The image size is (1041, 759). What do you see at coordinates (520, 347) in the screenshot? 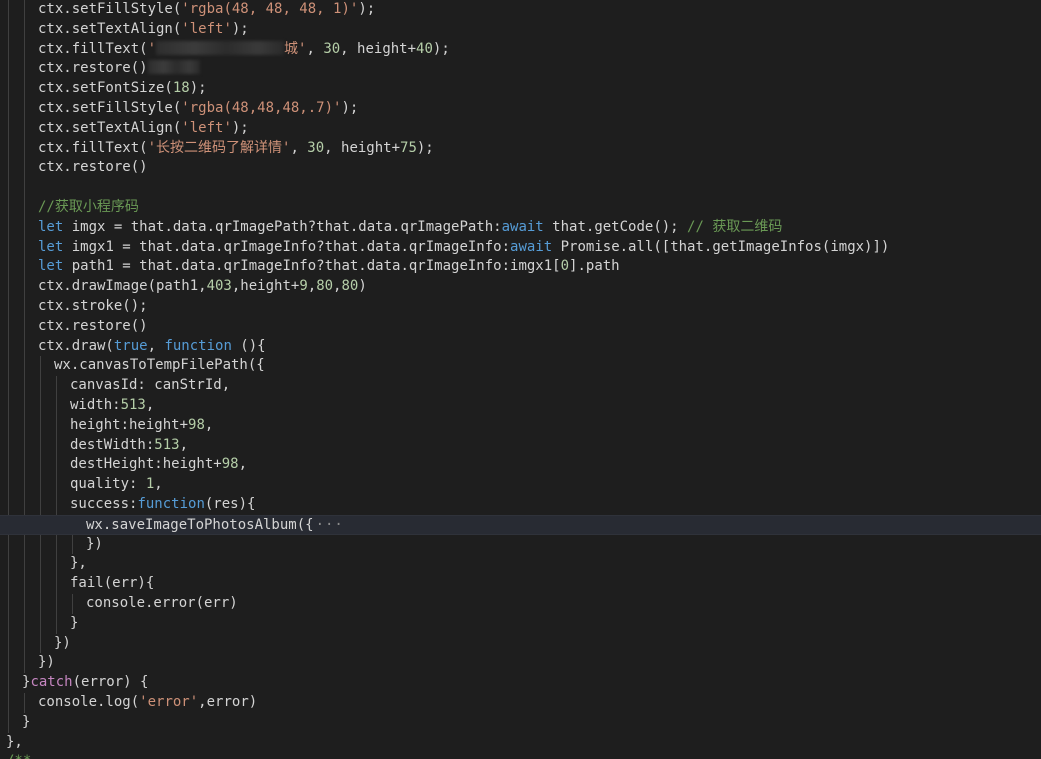
I see `code-line: ctx.draw(true, function (){` at bounding box center [520, 347].